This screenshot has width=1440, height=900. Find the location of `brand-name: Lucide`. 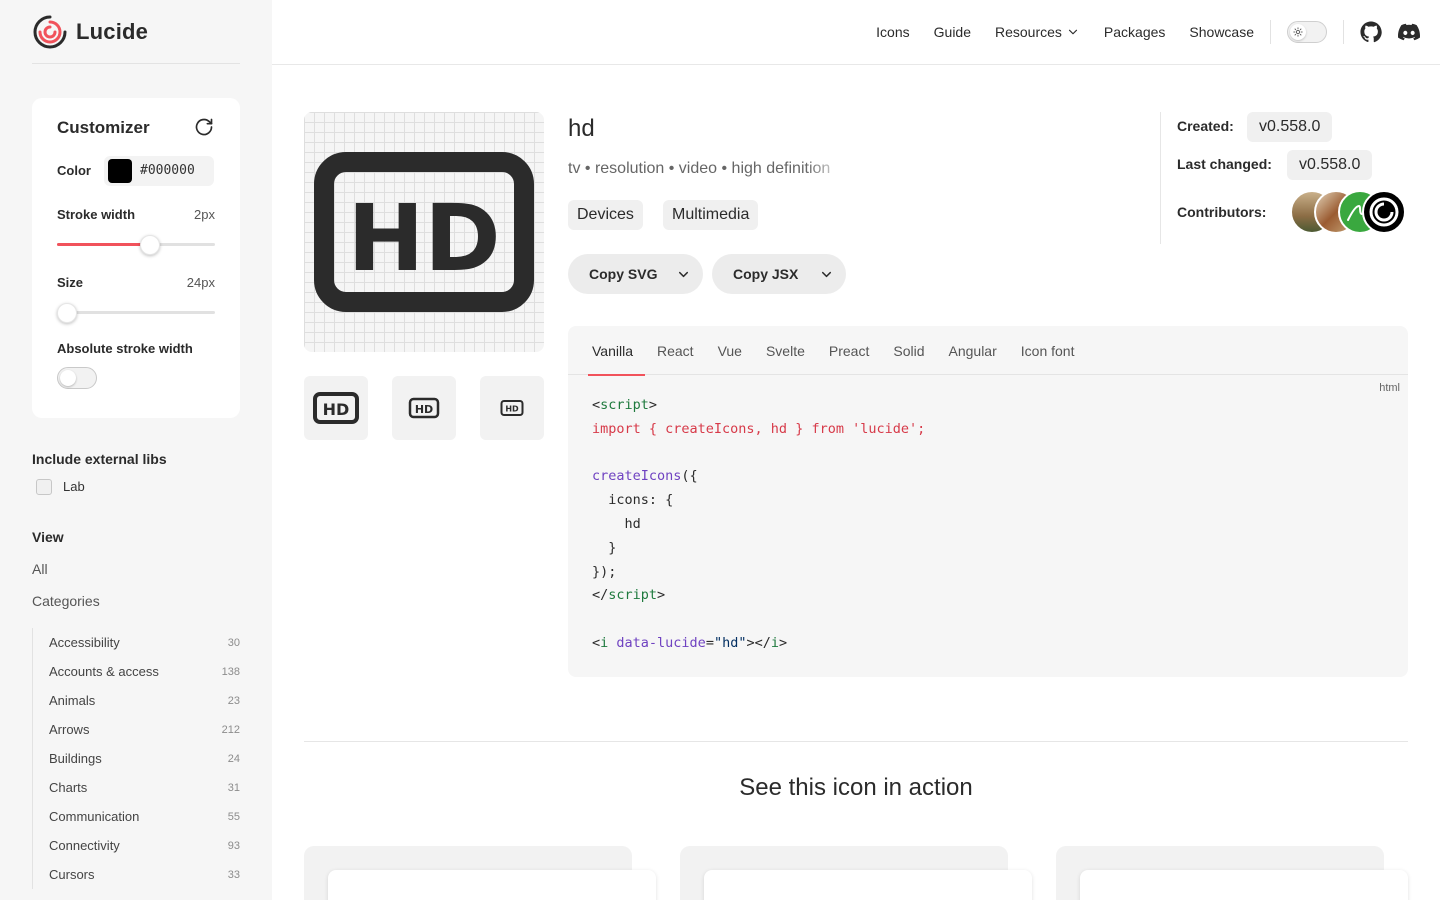

brand-name: Lucide is located at coordinates (112, 31).